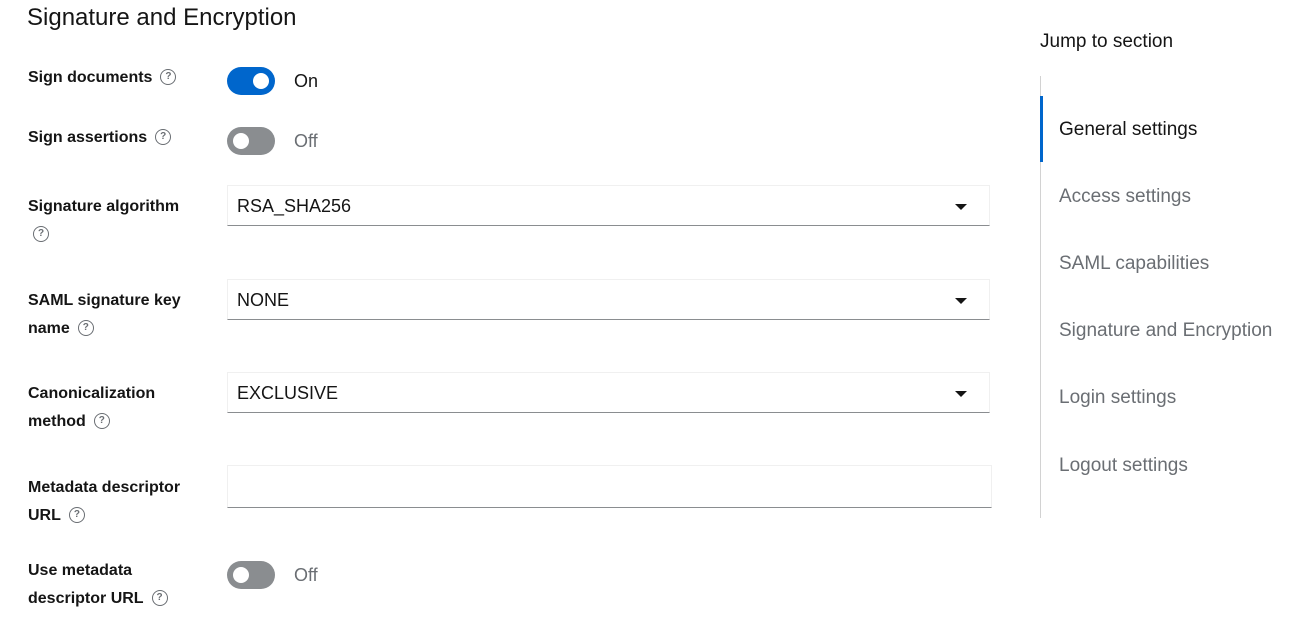  I want to click on sign-assertions-state: Off, so click(306, 140).